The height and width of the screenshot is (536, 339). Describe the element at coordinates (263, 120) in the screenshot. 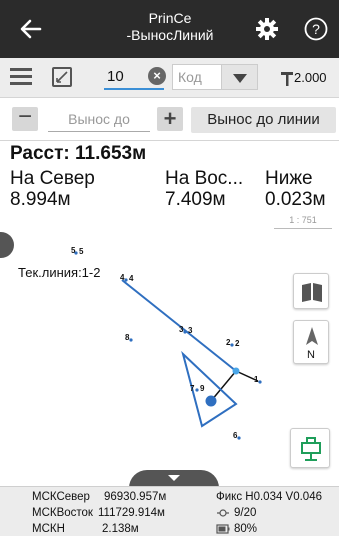

I see `stake-to-line-button: Вынос до линии` at that location.